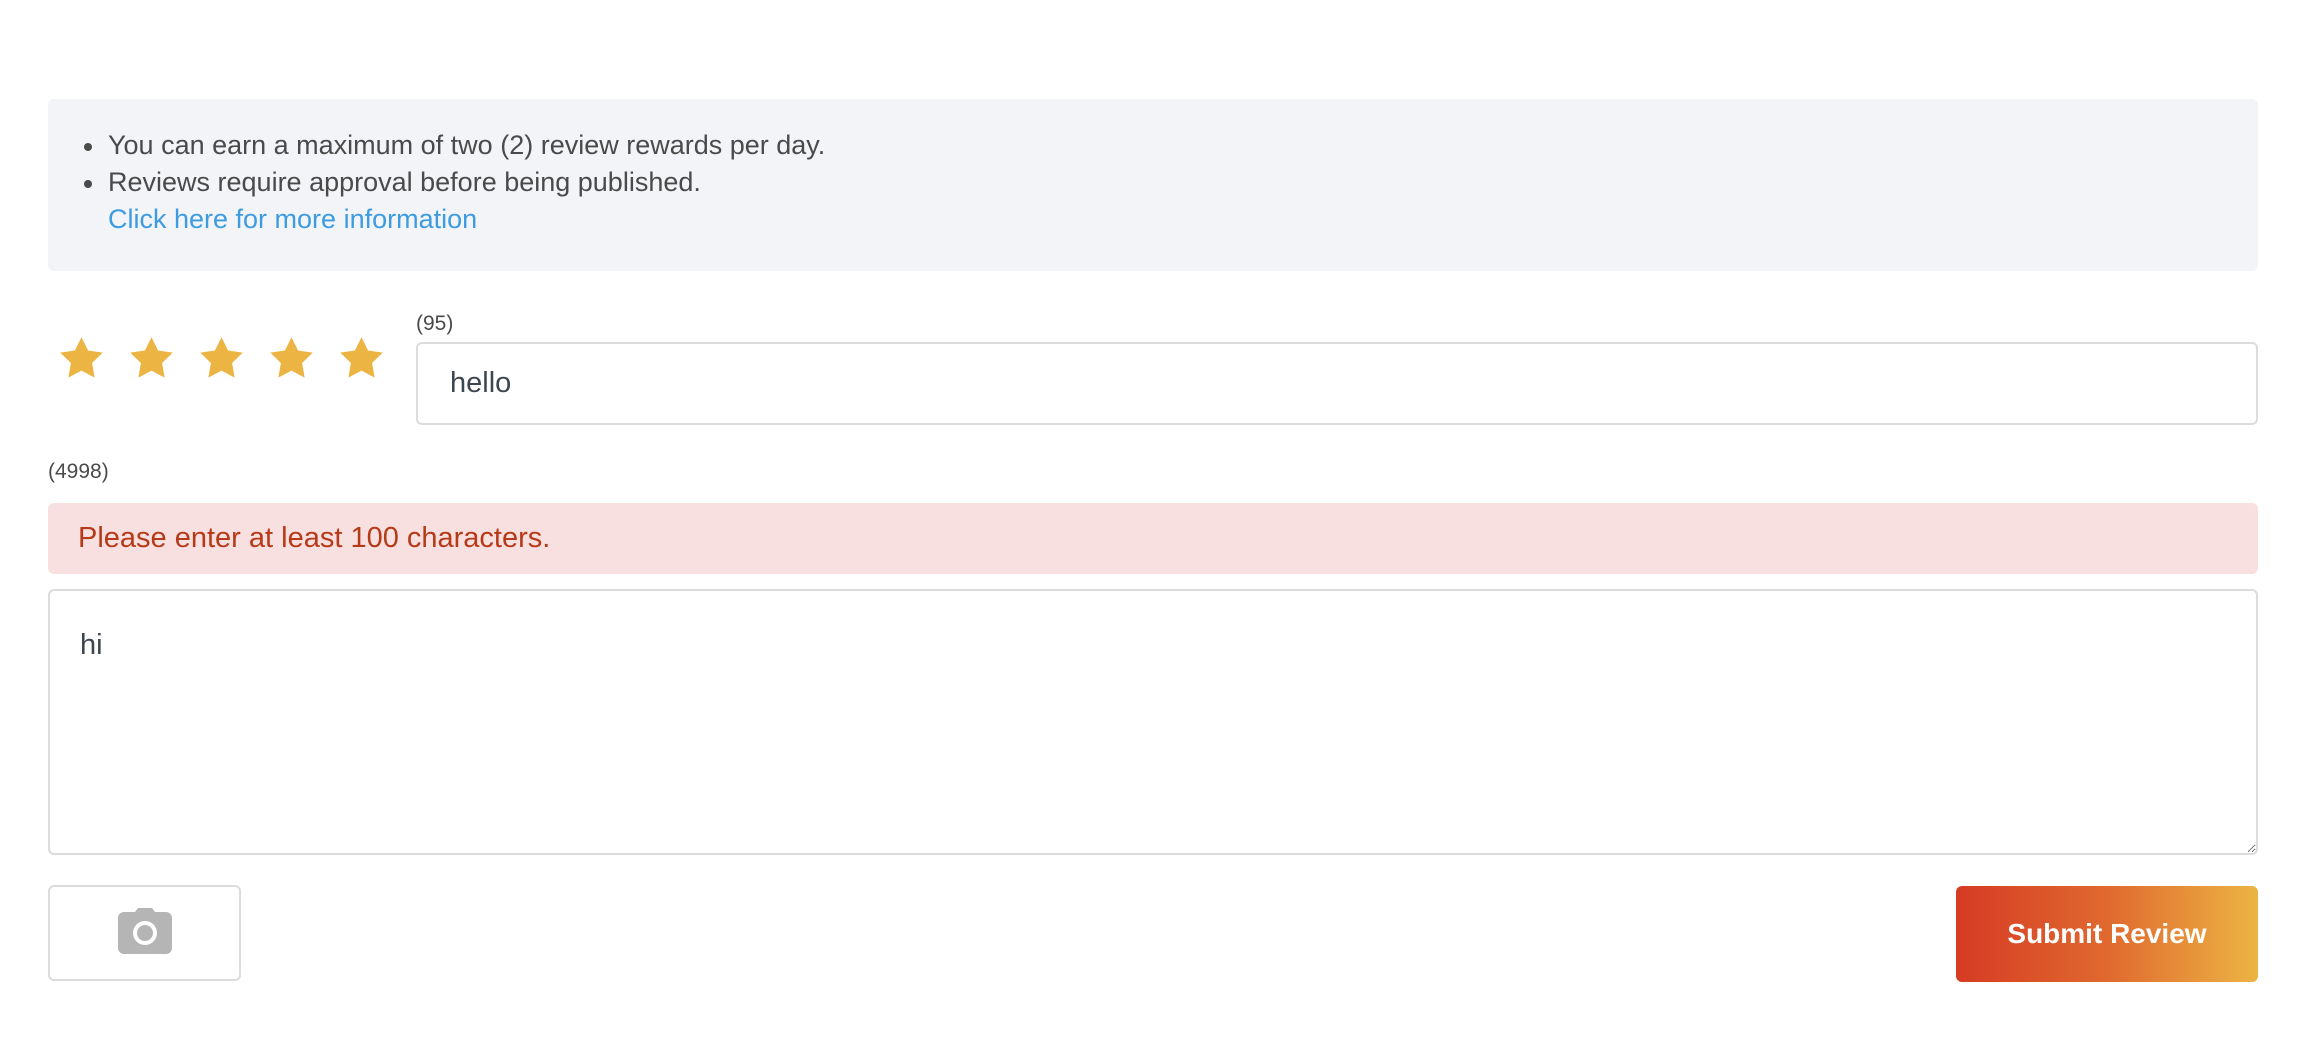 This screenshot has width=2306, height=1044. I want to click on camera-icon, so click(144, 933).